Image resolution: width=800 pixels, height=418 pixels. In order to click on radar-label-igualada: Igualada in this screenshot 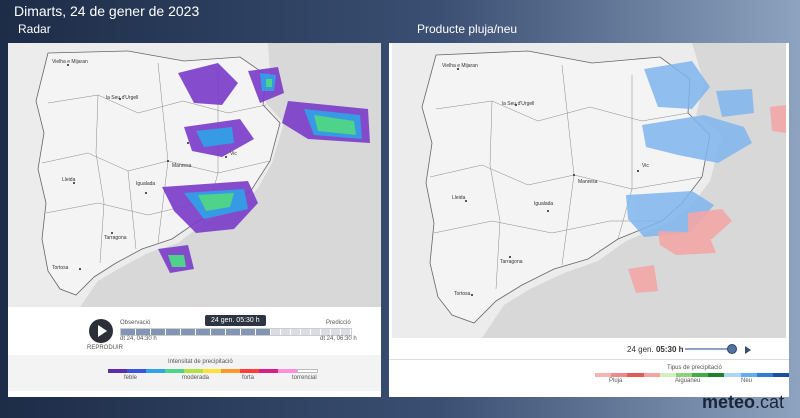, I will do `click(145, 184)`.